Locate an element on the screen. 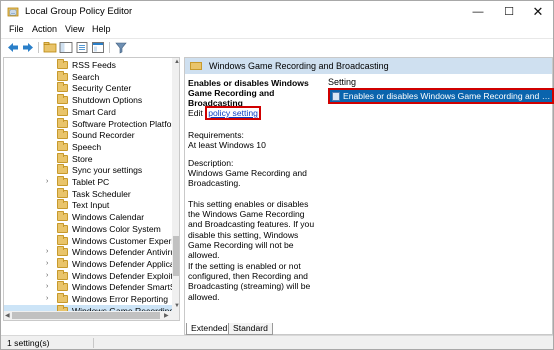 The width and height of the screenshot is (554, 350). status-text: 1 setting(s) is located at coordinates (28, 343).